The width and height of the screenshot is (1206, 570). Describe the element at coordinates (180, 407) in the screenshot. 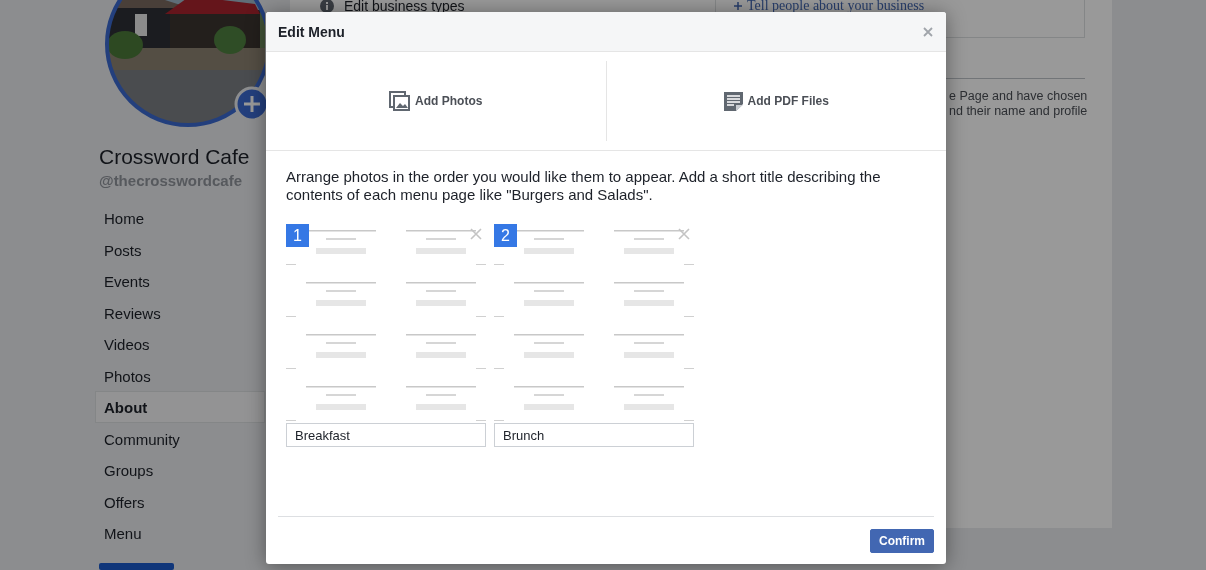

I see `nav-item: About` at that location.